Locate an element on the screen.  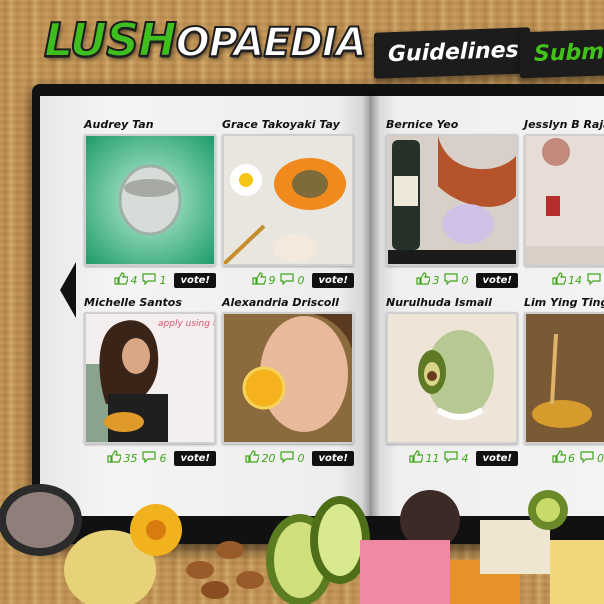
like-count: 11 is located at coordinates (432, 458).